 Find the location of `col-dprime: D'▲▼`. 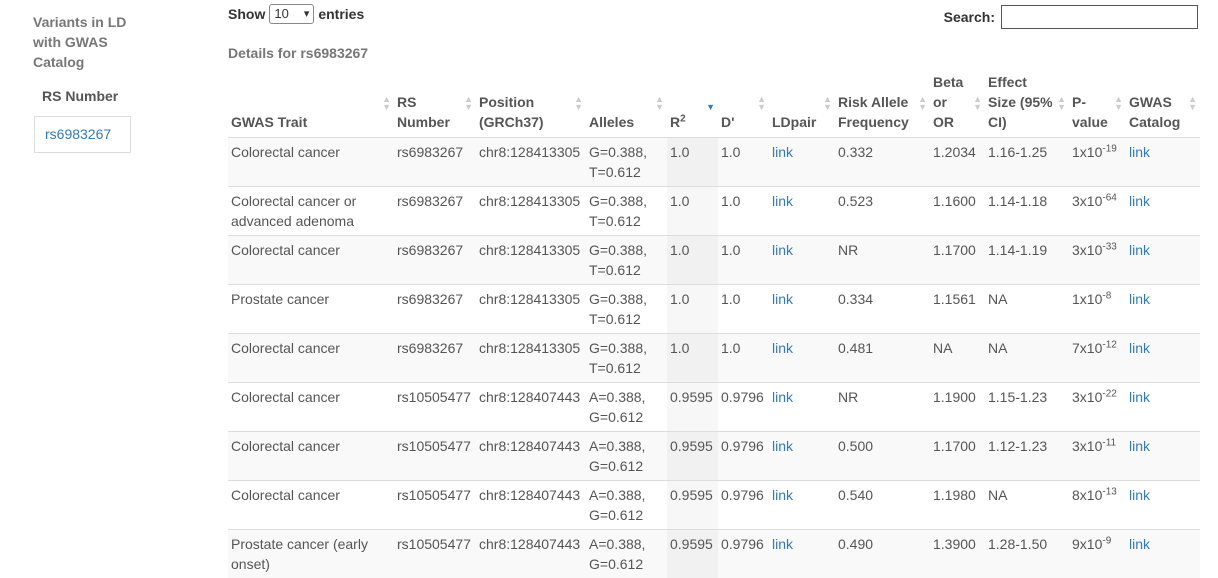

col-dprime: D'▲▼ is located at coordinates (743, 105).